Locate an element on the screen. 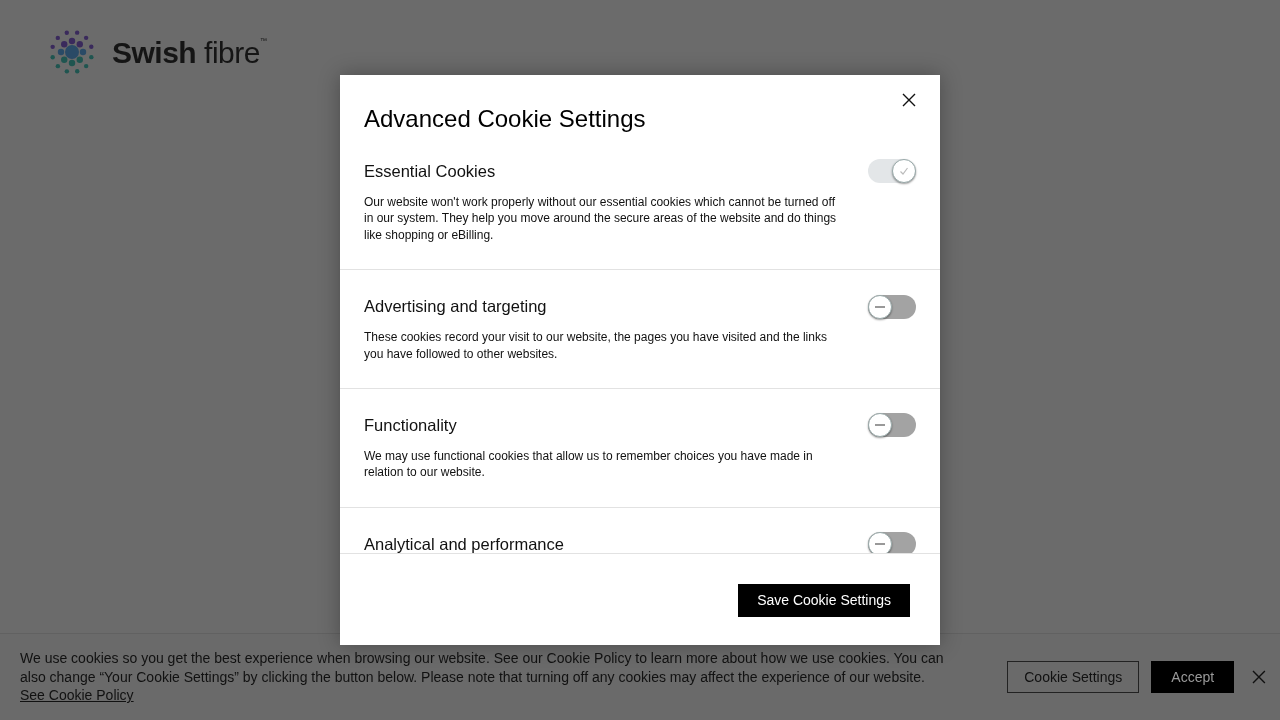  save-settings-button: Save Cookie Settings is located at coordinates (824, 600).